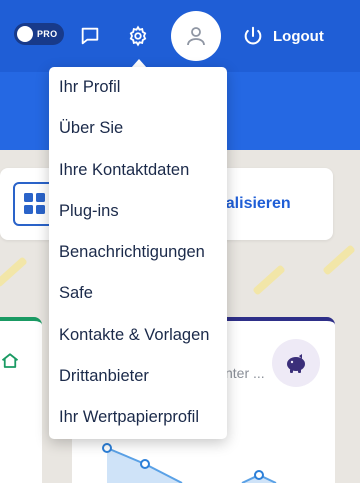 This screenshot has height=483, width=360. I want to click on piggy-bank-icon, so click(296, 363).